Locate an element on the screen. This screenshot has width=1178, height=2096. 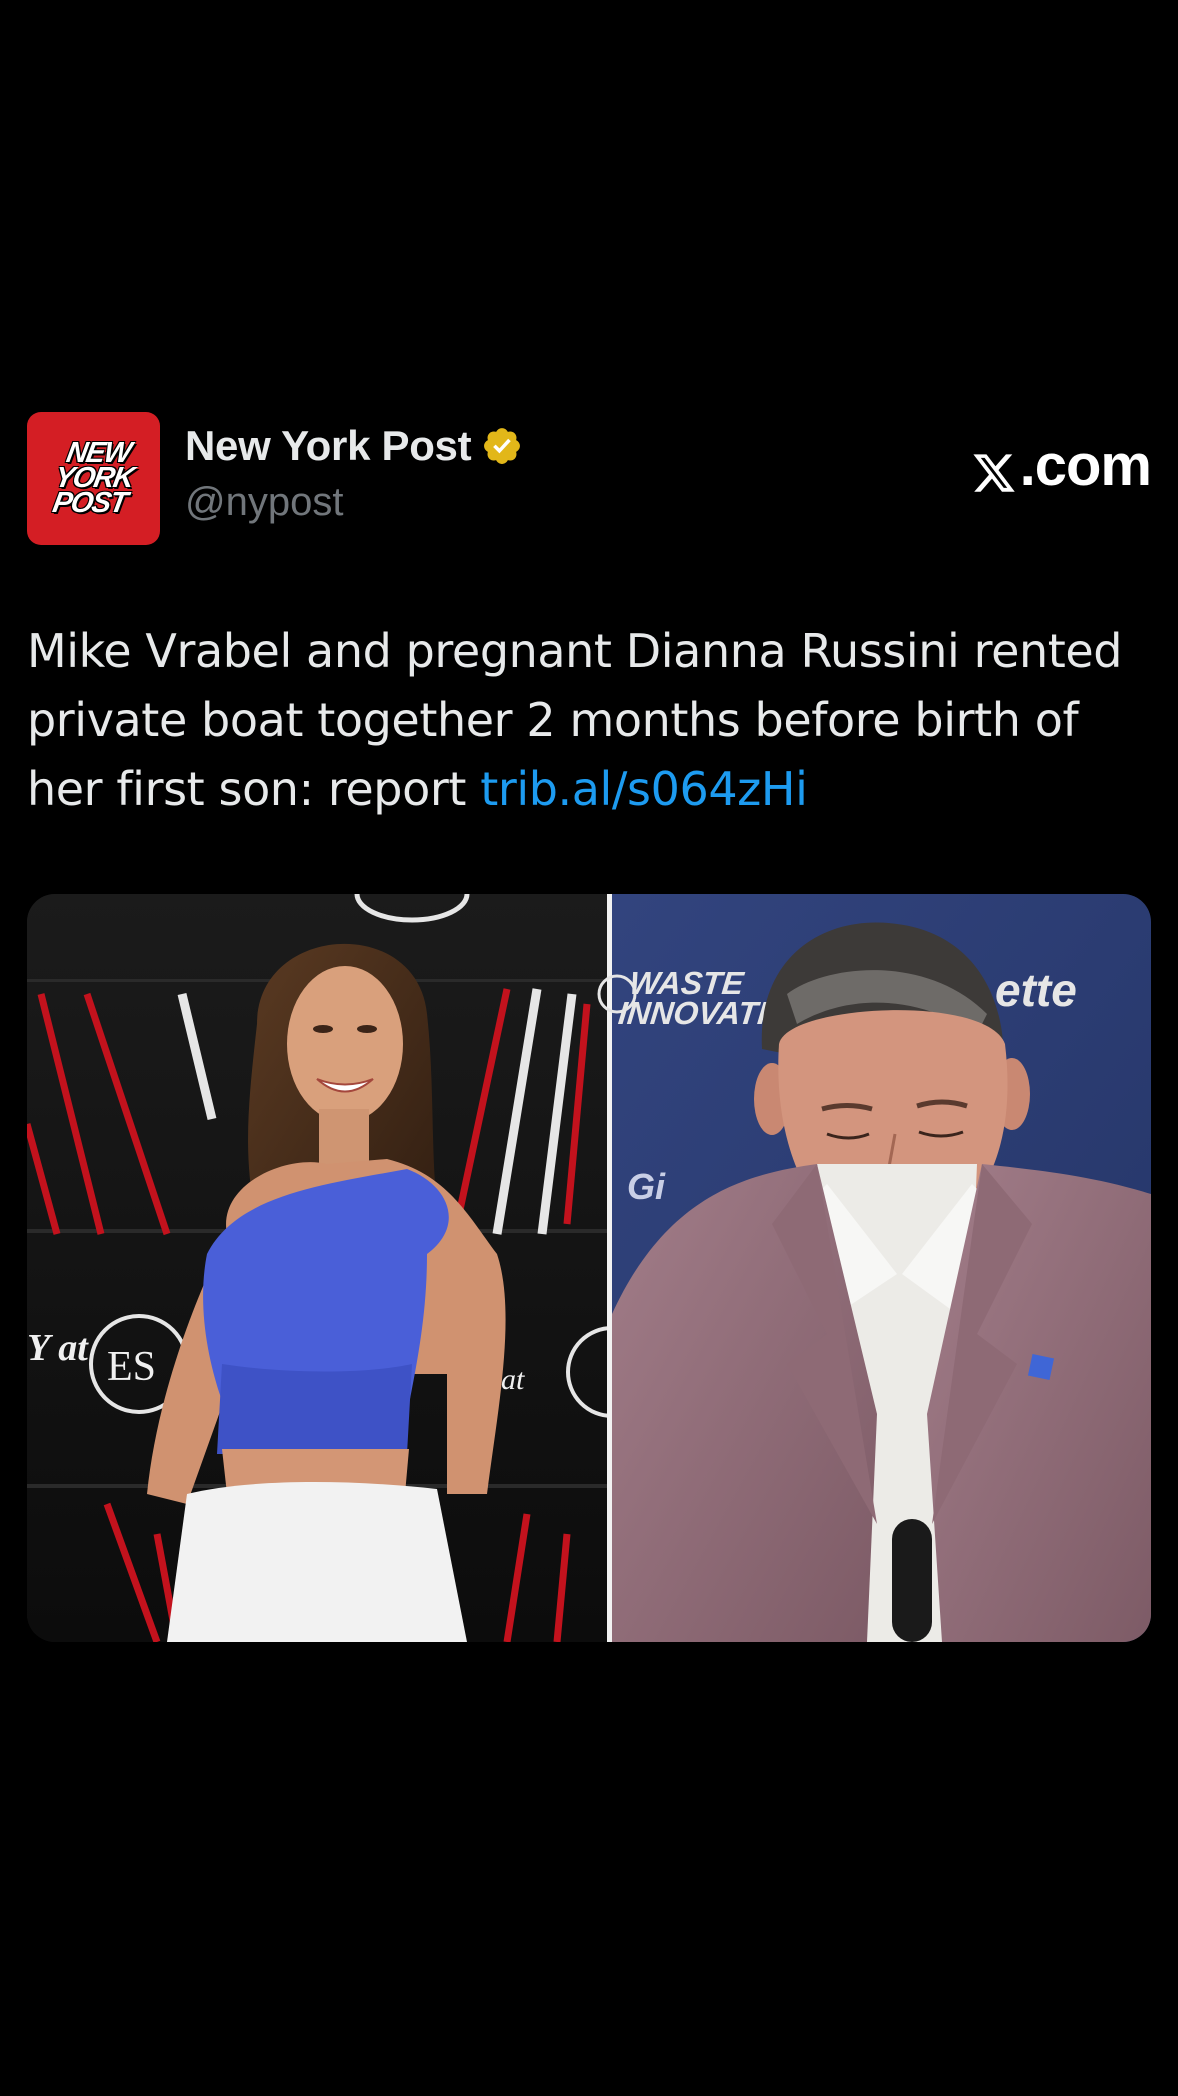
author-handle: @nypost is located at coordinates (264, 502).